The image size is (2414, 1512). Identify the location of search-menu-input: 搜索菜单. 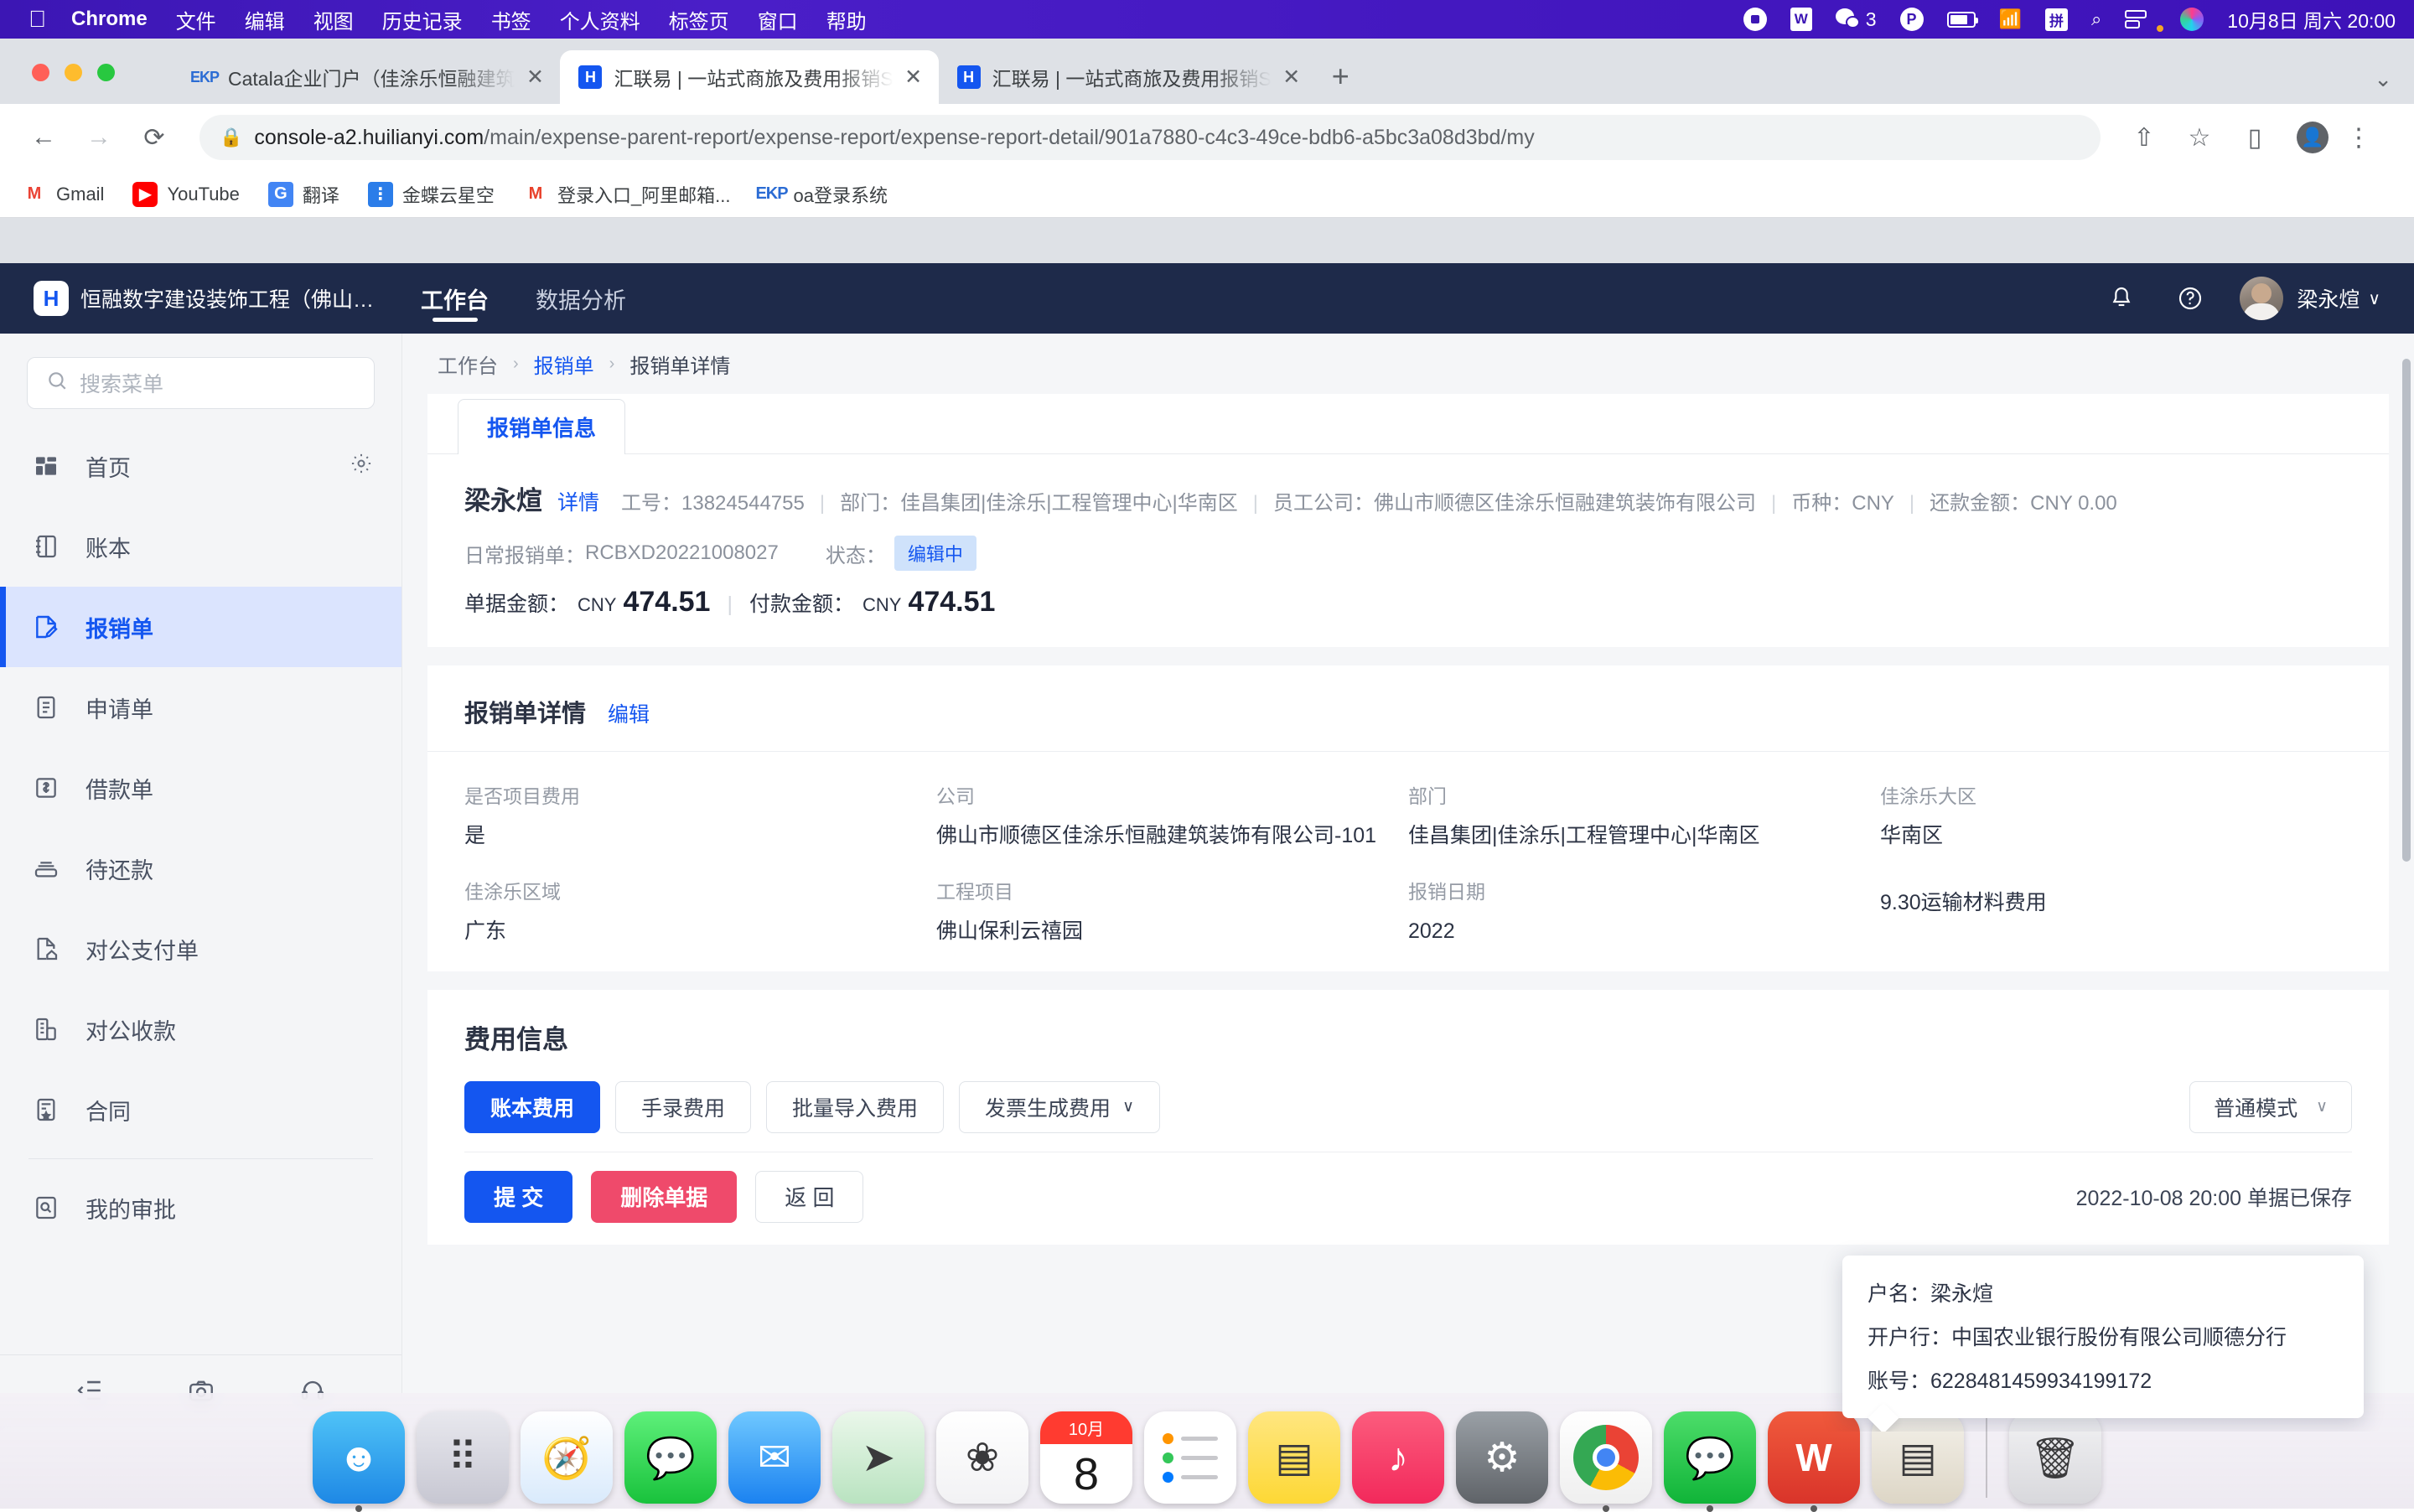
(201, 383).